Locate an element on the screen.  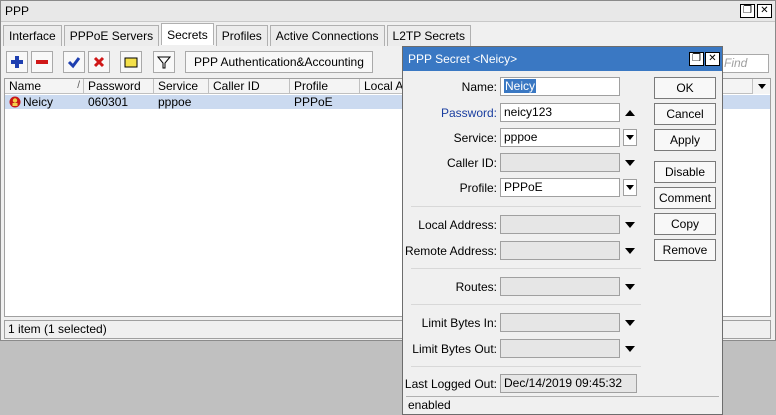
routes-field is located at coordinates (560, 286).